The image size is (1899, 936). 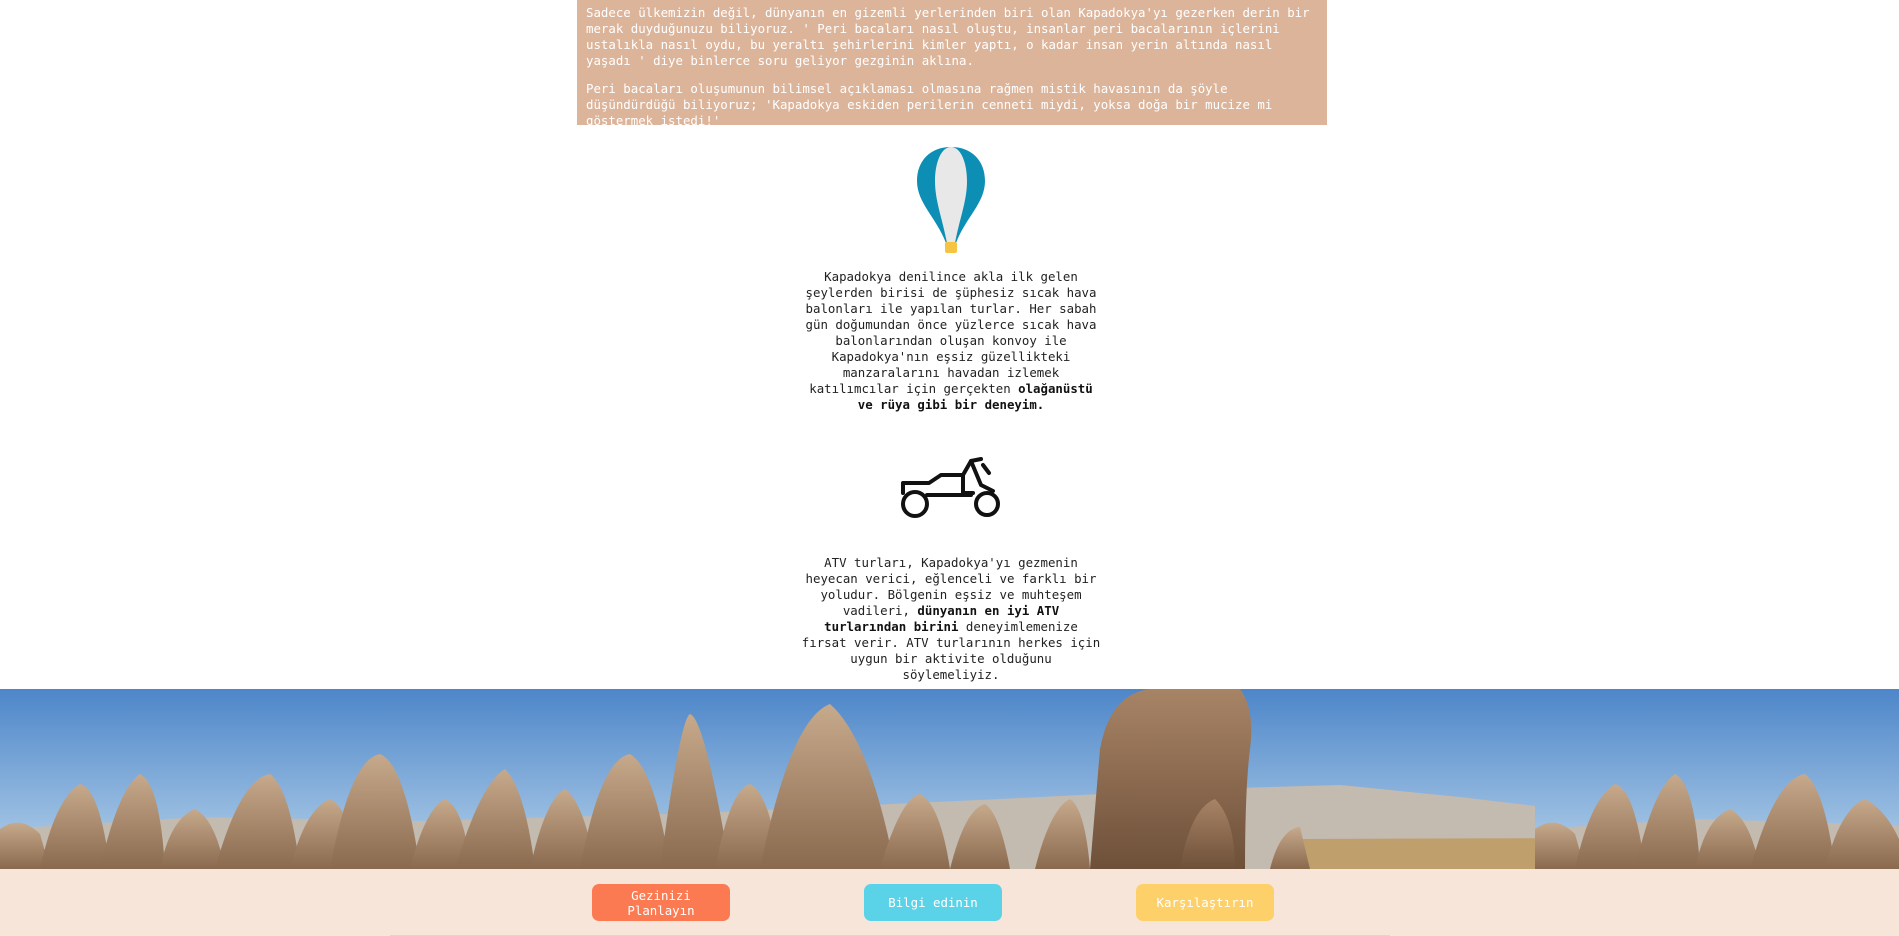 What do you see at coordinates (951, 200) in the screenshot?
I see `hot-air-balloon-icon` at bounding box center [951, 200].